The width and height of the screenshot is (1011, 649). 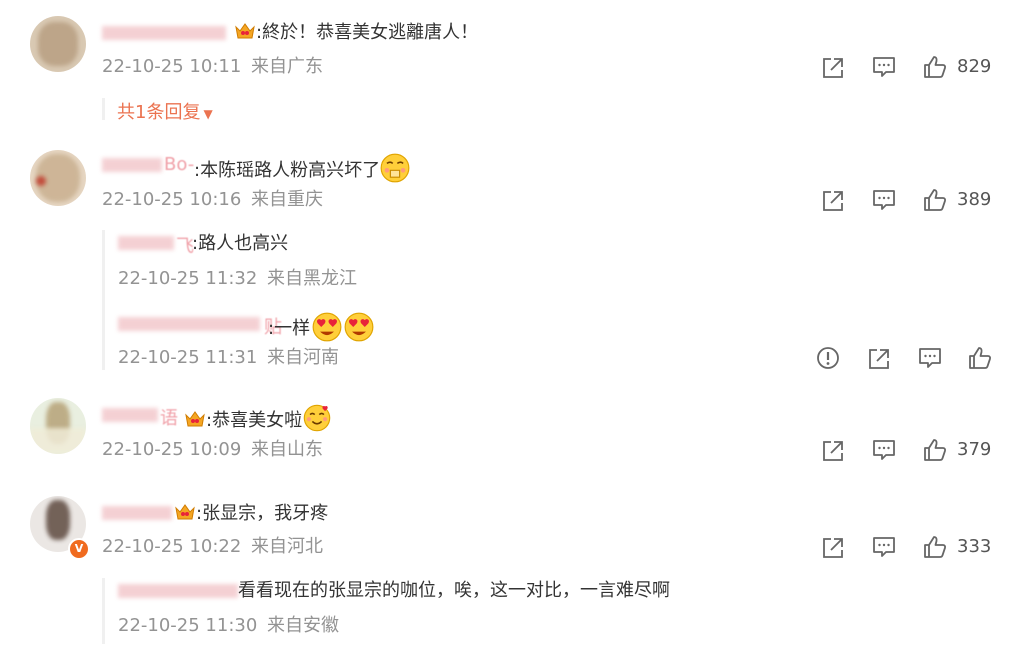 I want to click on avatar-bg, so click(x=58, y=441).